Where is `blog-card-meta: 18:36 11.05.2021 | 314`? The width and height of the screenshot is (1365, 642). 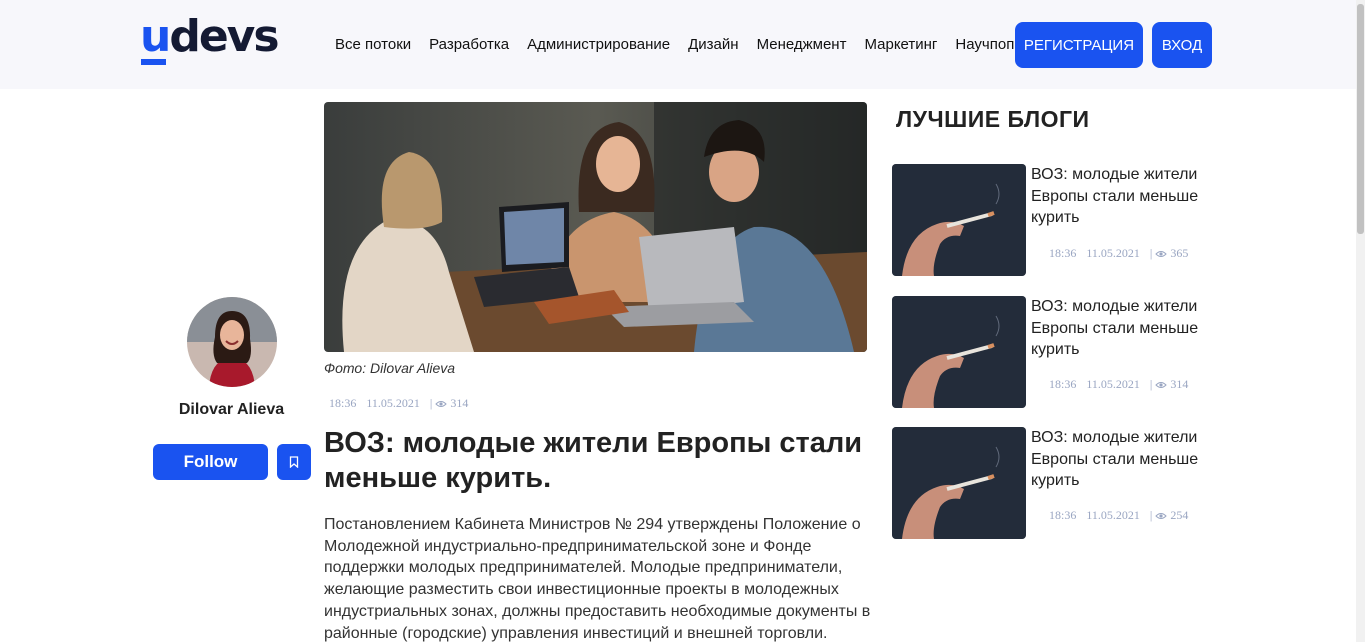
blog-card-meta: 18:36 11.05.2021 | 314 is located at coordinates (1118, 384).